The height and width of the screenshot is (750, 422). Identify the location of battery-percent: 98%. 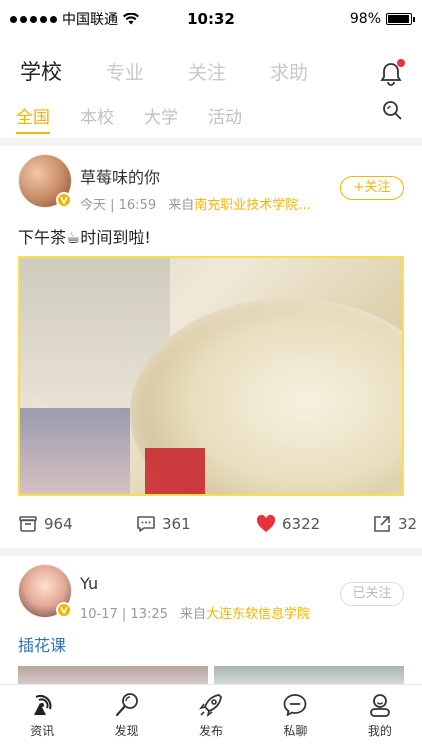
(365, 19).